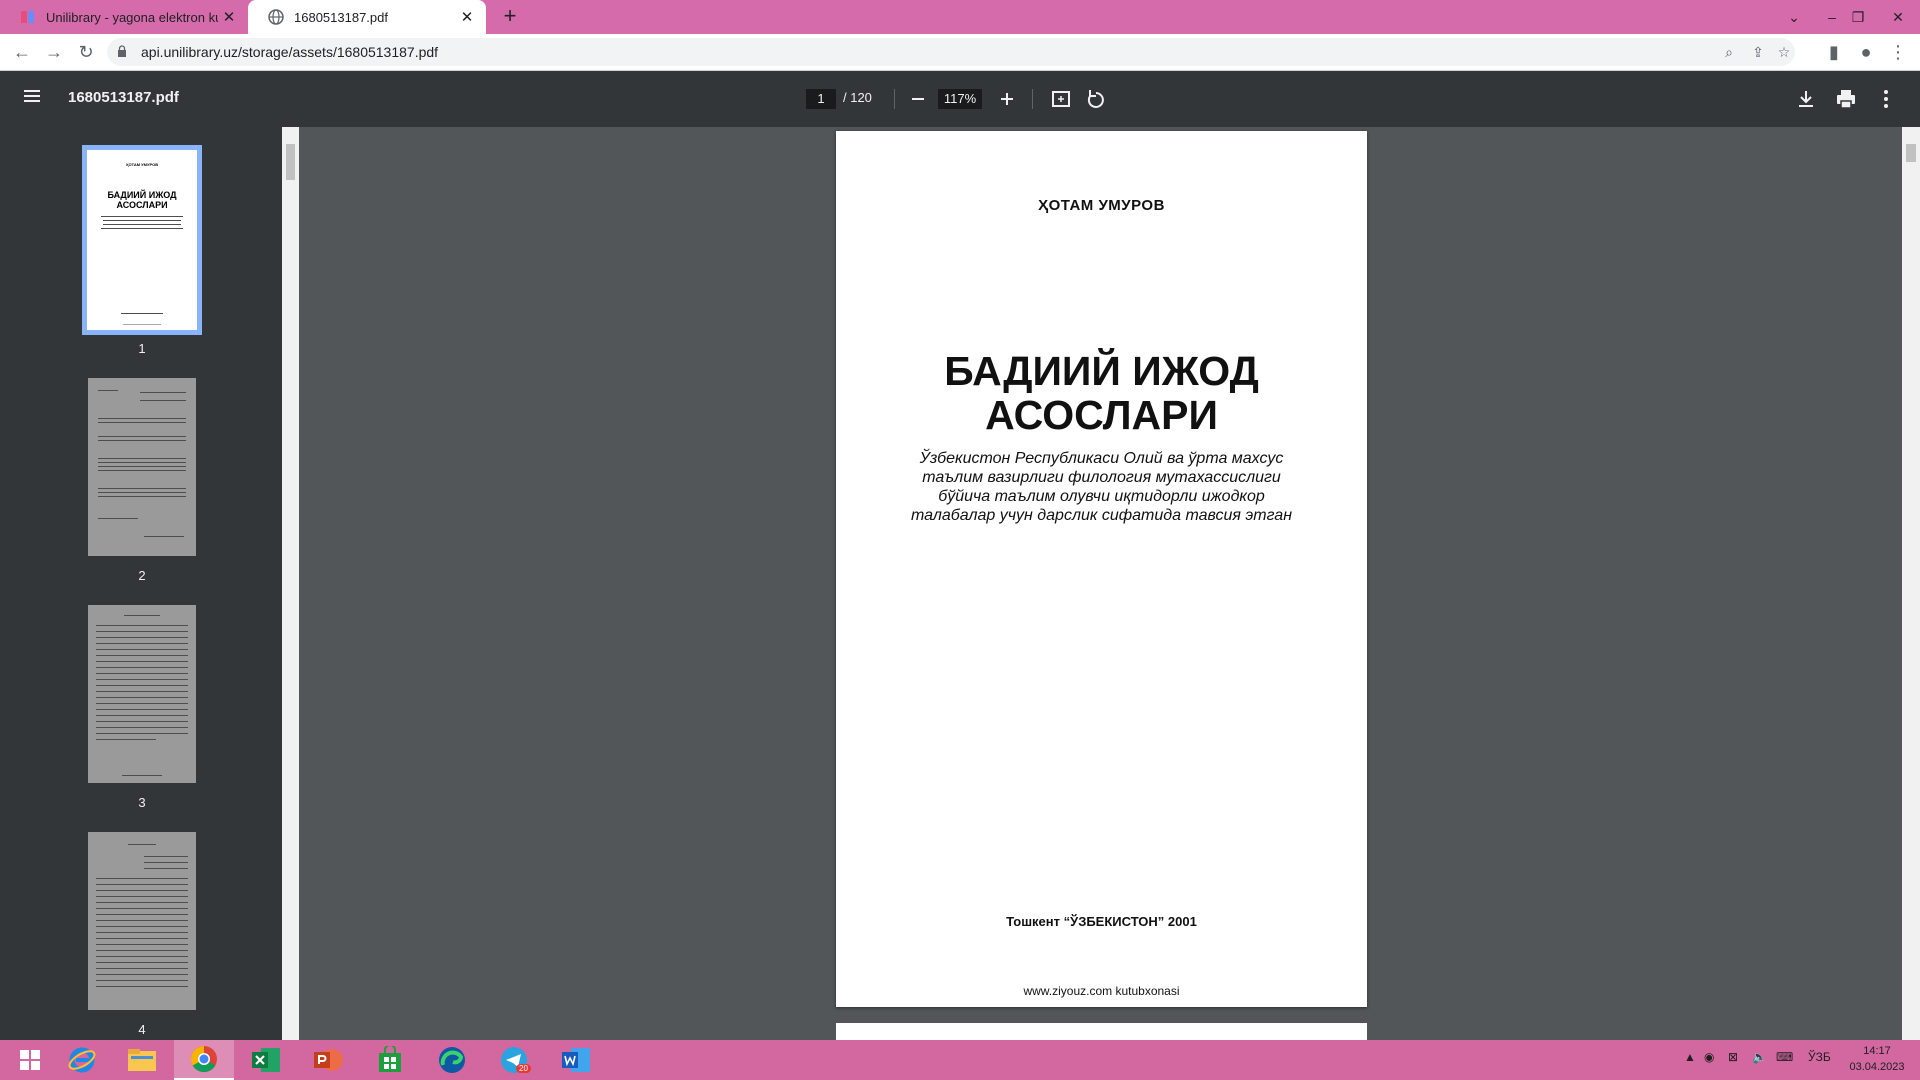 The width and height of the screenshot is (1920, 1080). I want to click on thumb-title-line2: АСОСЛАРИ, so click(142, 205).